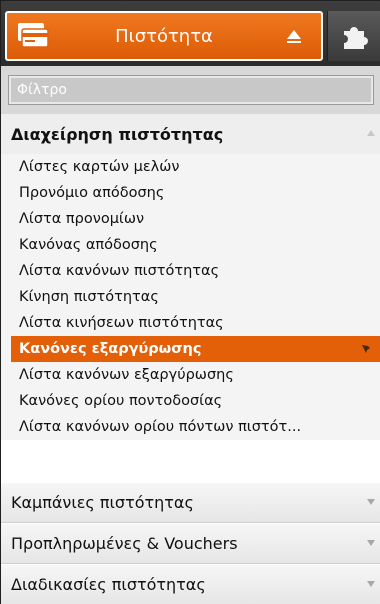  Describe the element at coordinates (190, 167) in the screenshot. I see `menu-item-member-card-lists: Λίστες καρτών μελών` at that location.